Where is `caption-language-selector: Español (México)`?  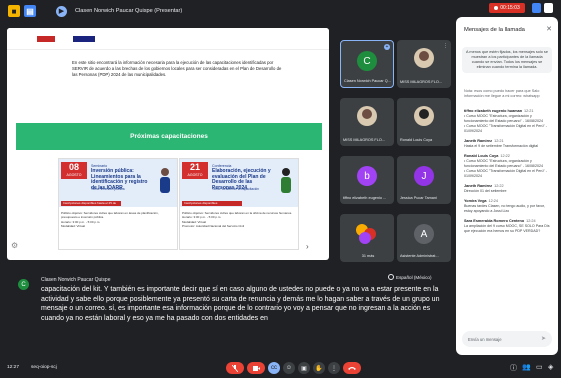
caption-language-selector: Español (México) is located at coordinates (410, 277).